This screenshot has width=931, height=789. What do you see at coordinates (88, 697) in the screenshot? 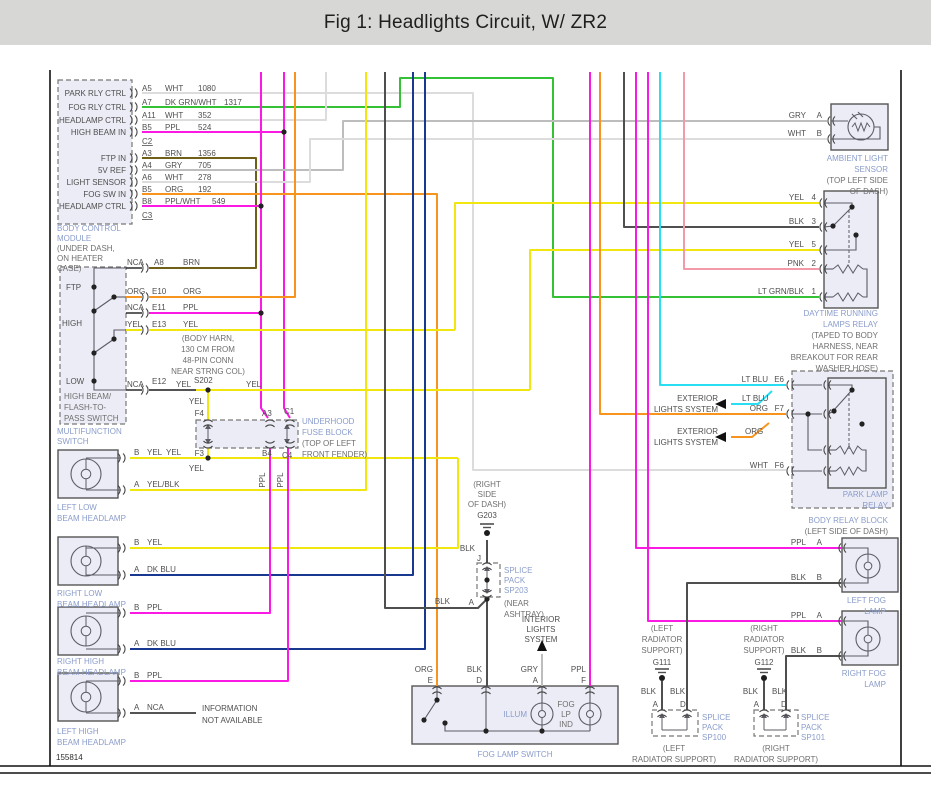
I see `left-high-beam-box` at bounding box center [88, 697].